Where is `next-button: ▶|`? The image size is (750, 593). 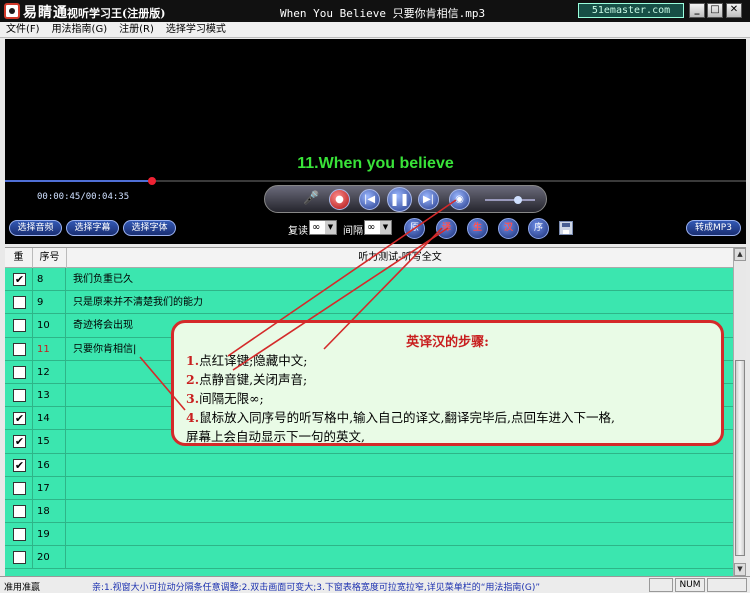
next-button: ▶| is located at coordinates (428, 199).